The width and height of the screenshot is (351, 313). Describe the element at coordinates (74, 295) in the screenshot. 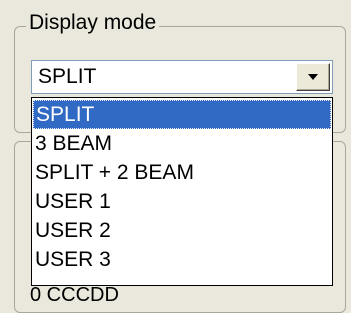

I see `lower-group-partial-text: 0 CCCDD` at that location.